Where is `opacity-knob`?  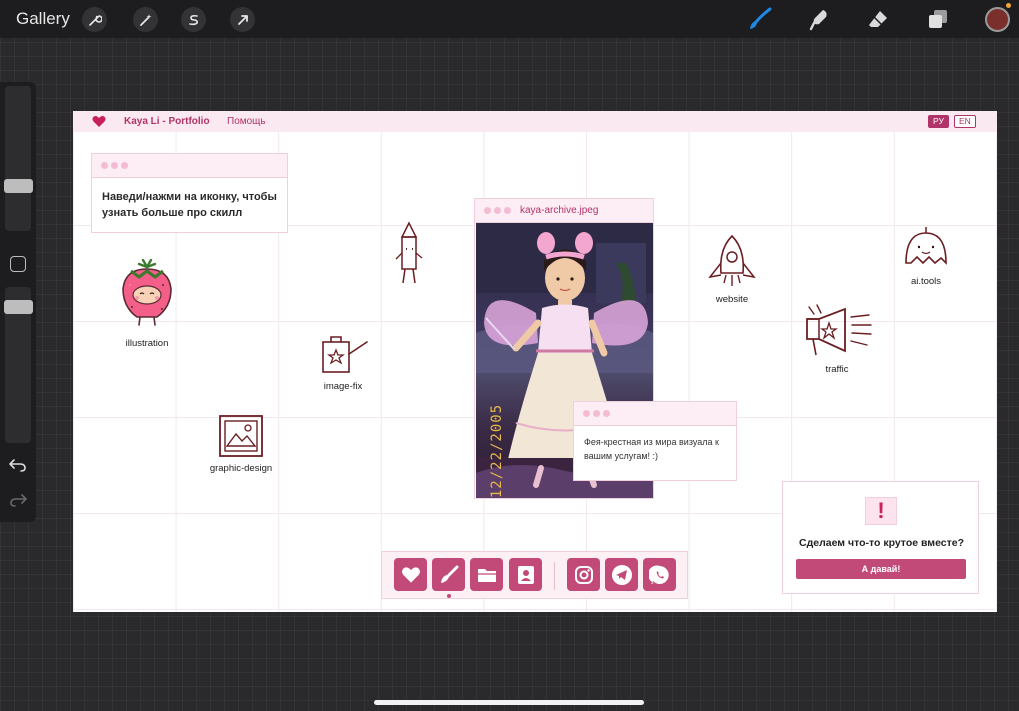
opacity-knob is located at coordinates (18, 307).